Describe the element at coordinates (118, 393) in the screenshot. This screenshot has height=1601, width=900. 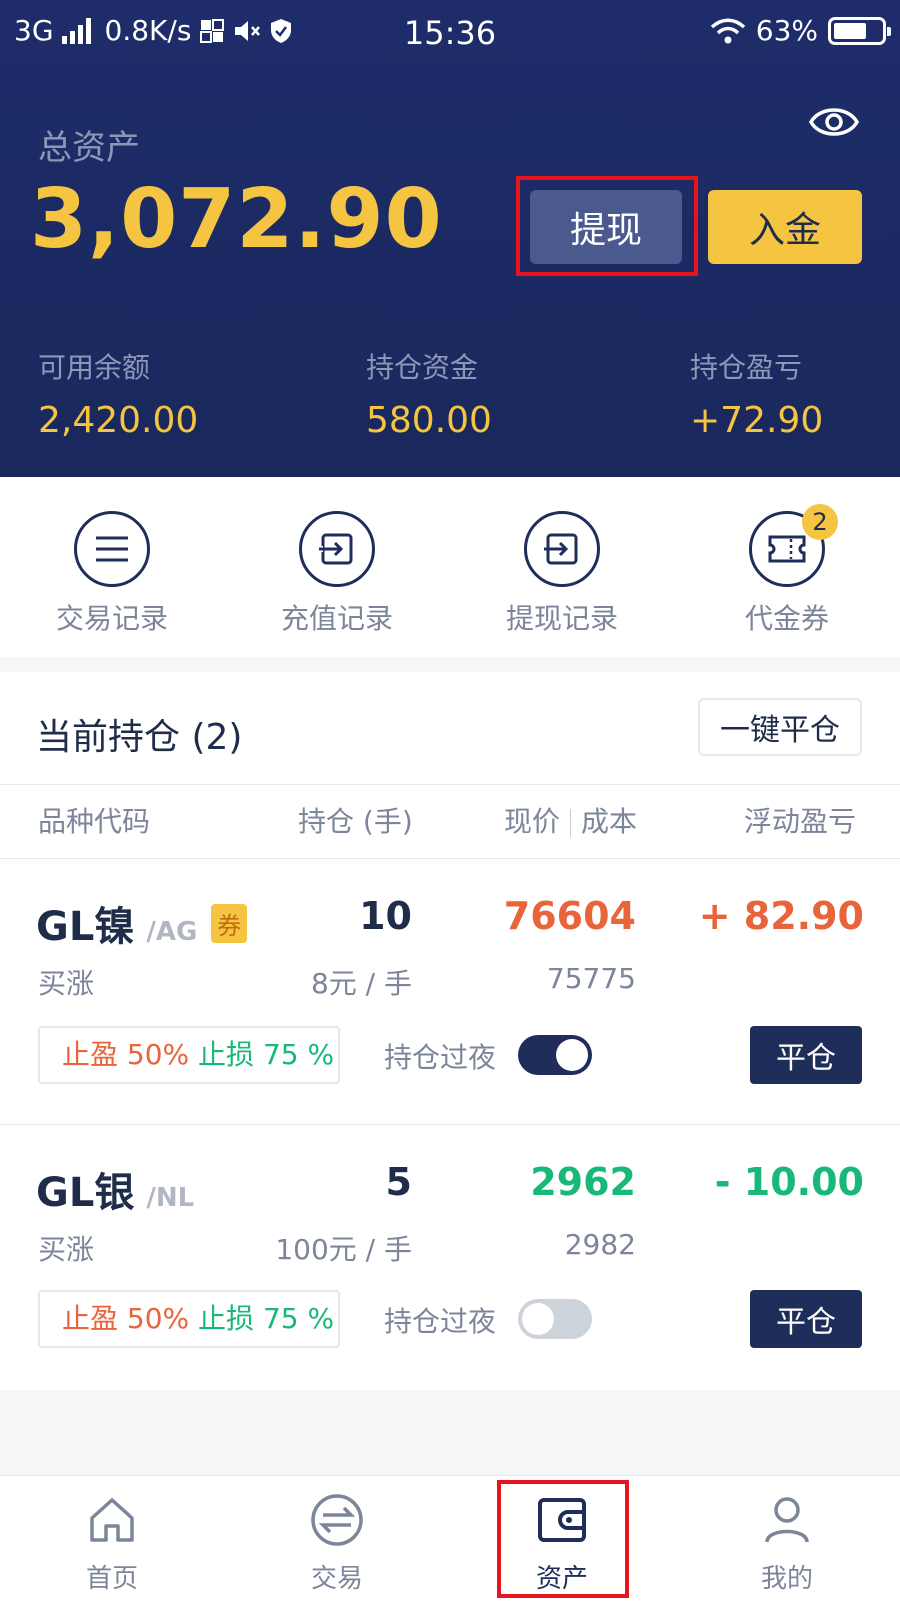
I see `stat-available-balance: 可用余额 2,420.00` at that location.